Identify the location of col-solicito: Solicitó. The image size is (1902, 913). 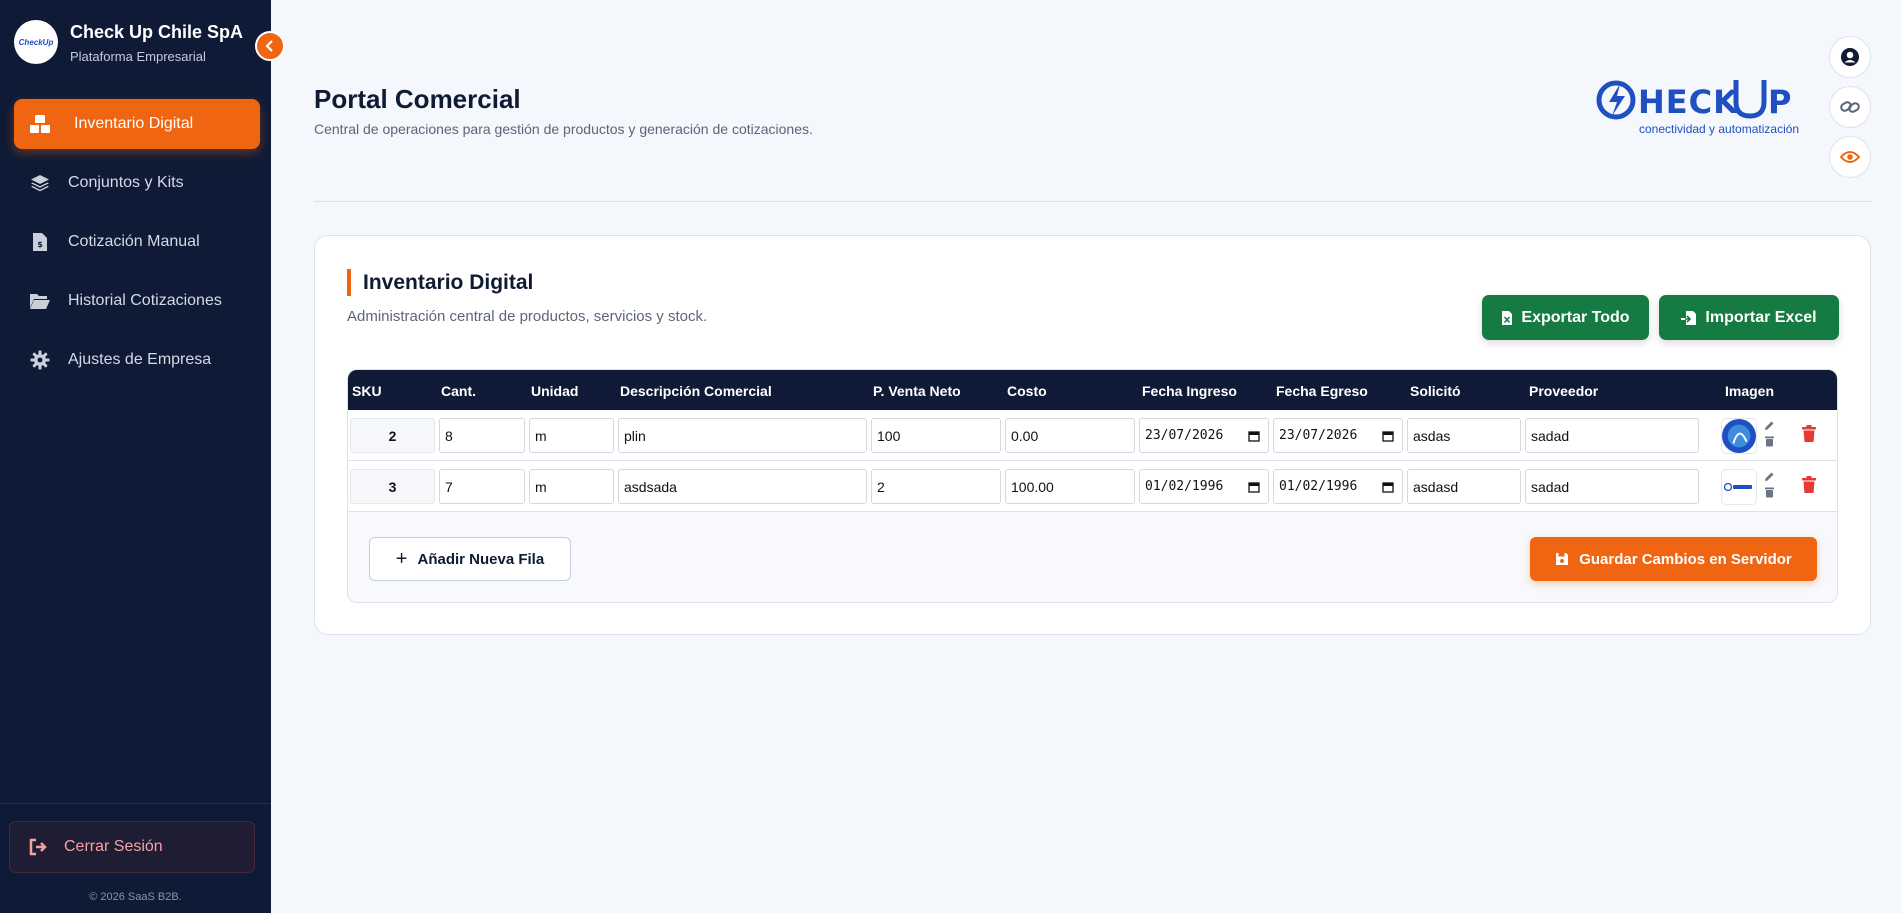
(1435, 391).